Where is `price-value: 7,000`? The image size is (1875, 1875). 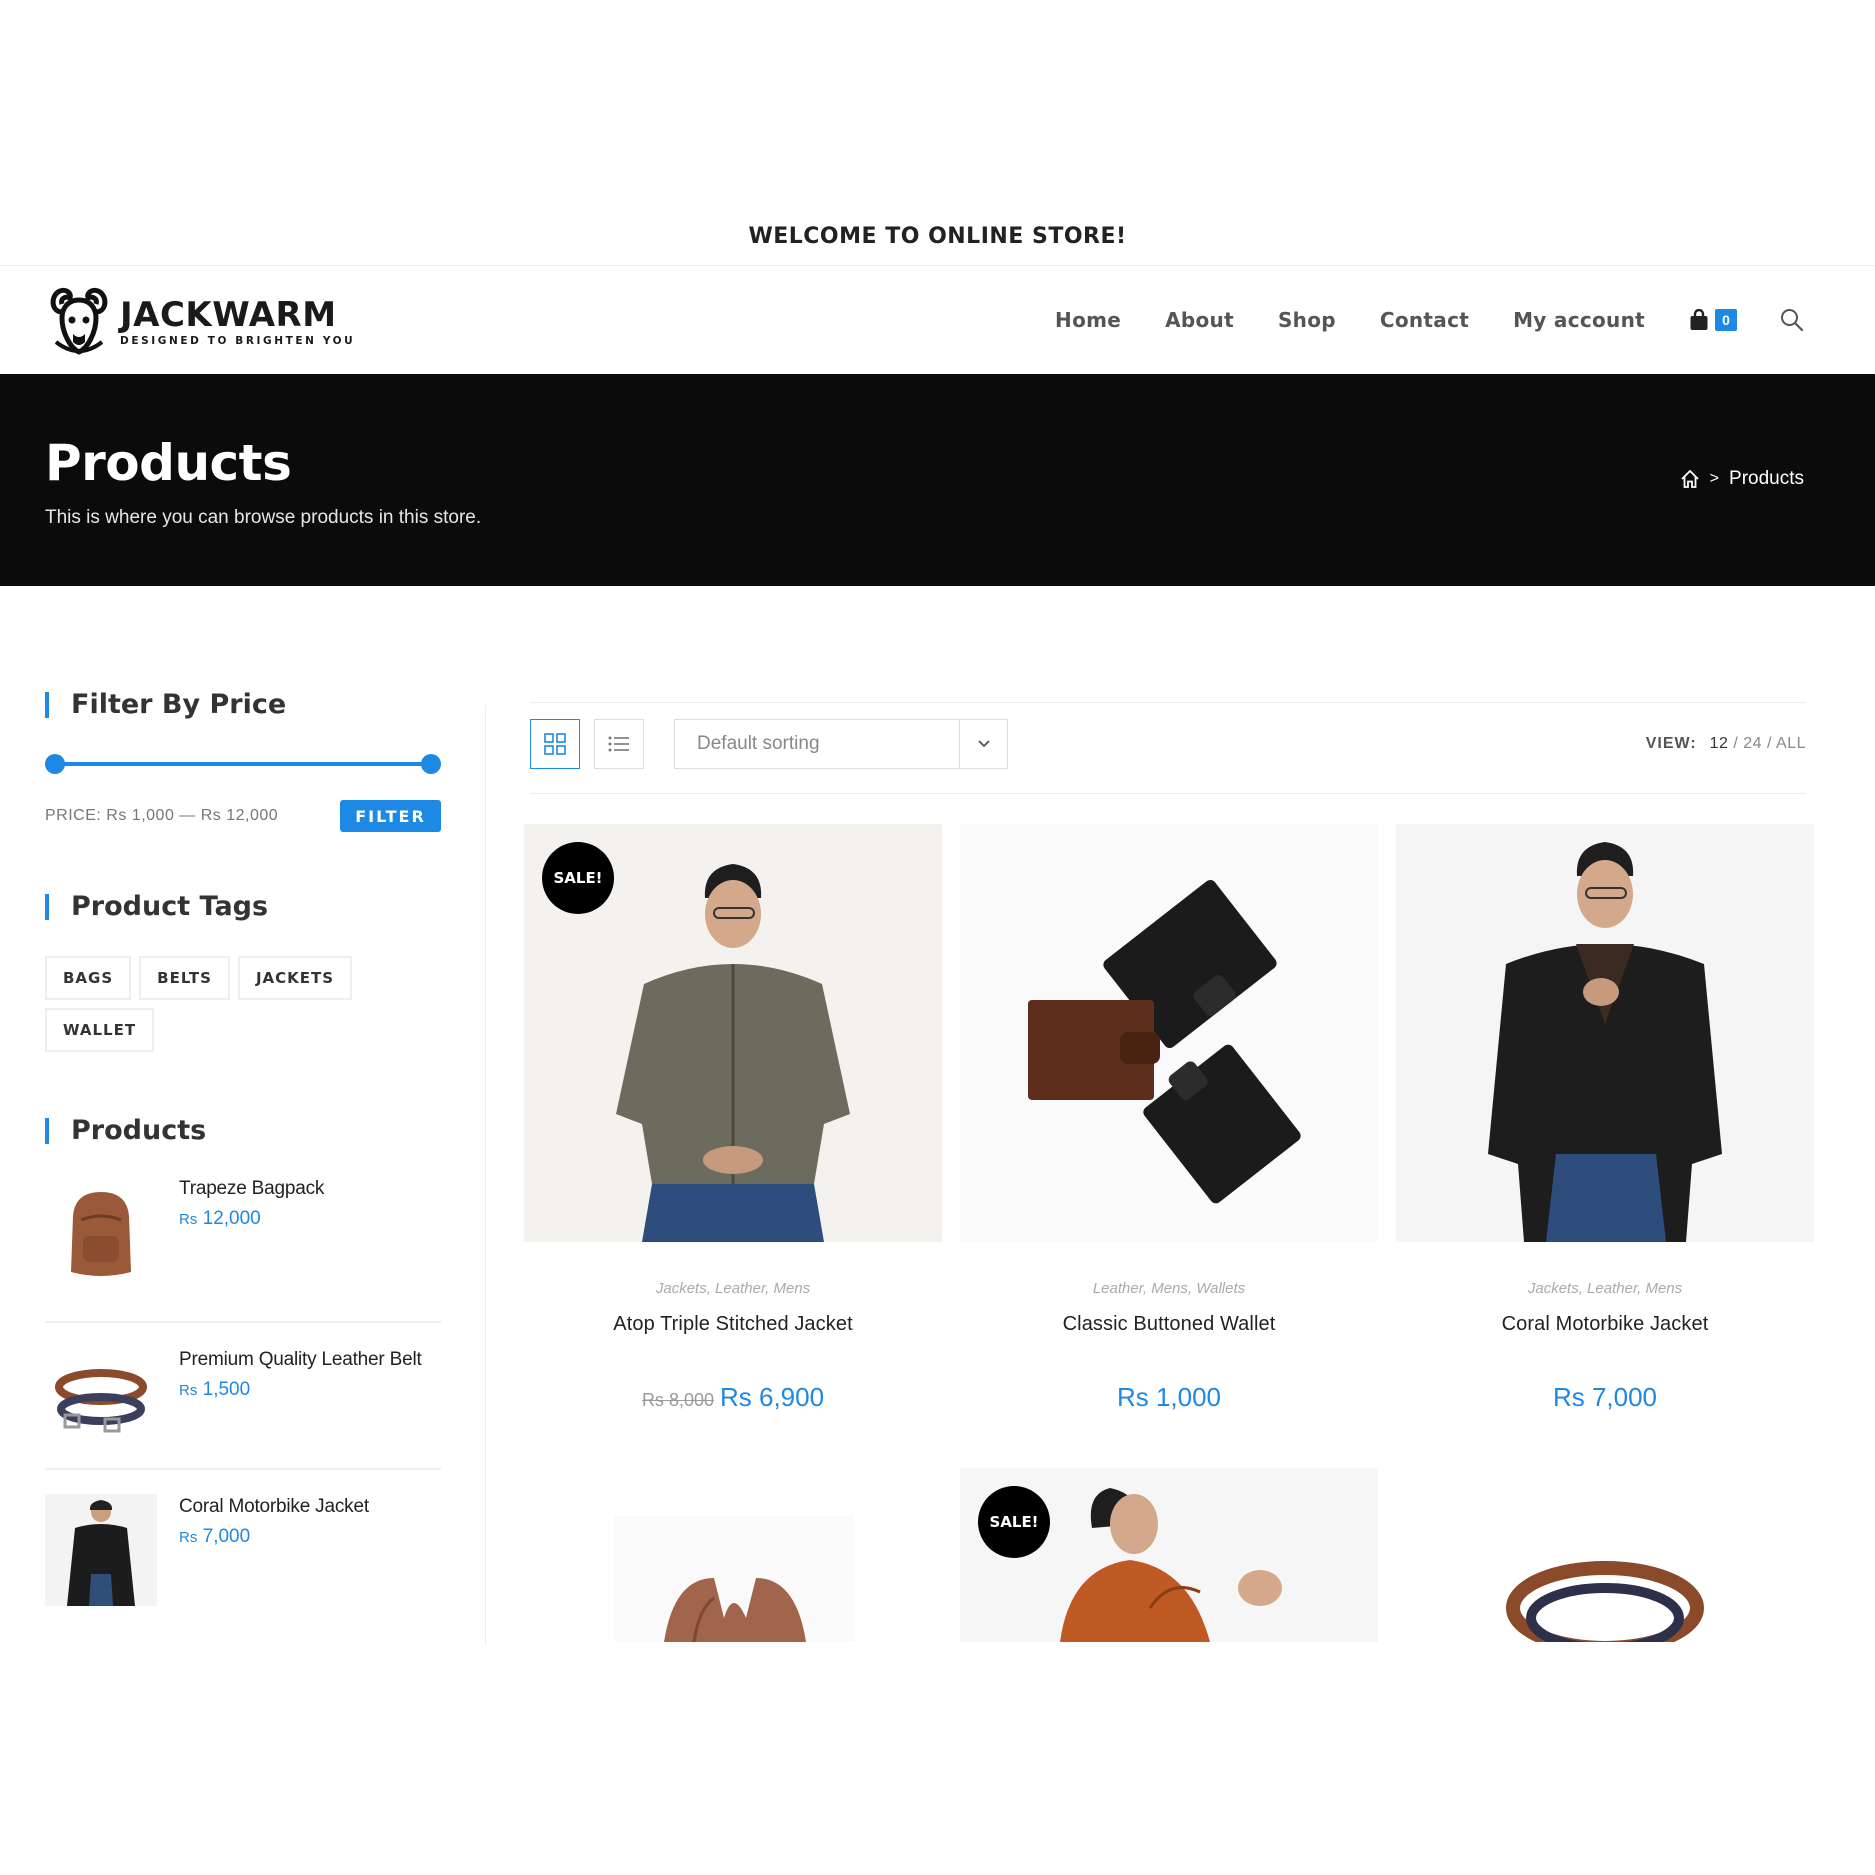
price-value: 7,000 is located at coordinates (226, 1536).